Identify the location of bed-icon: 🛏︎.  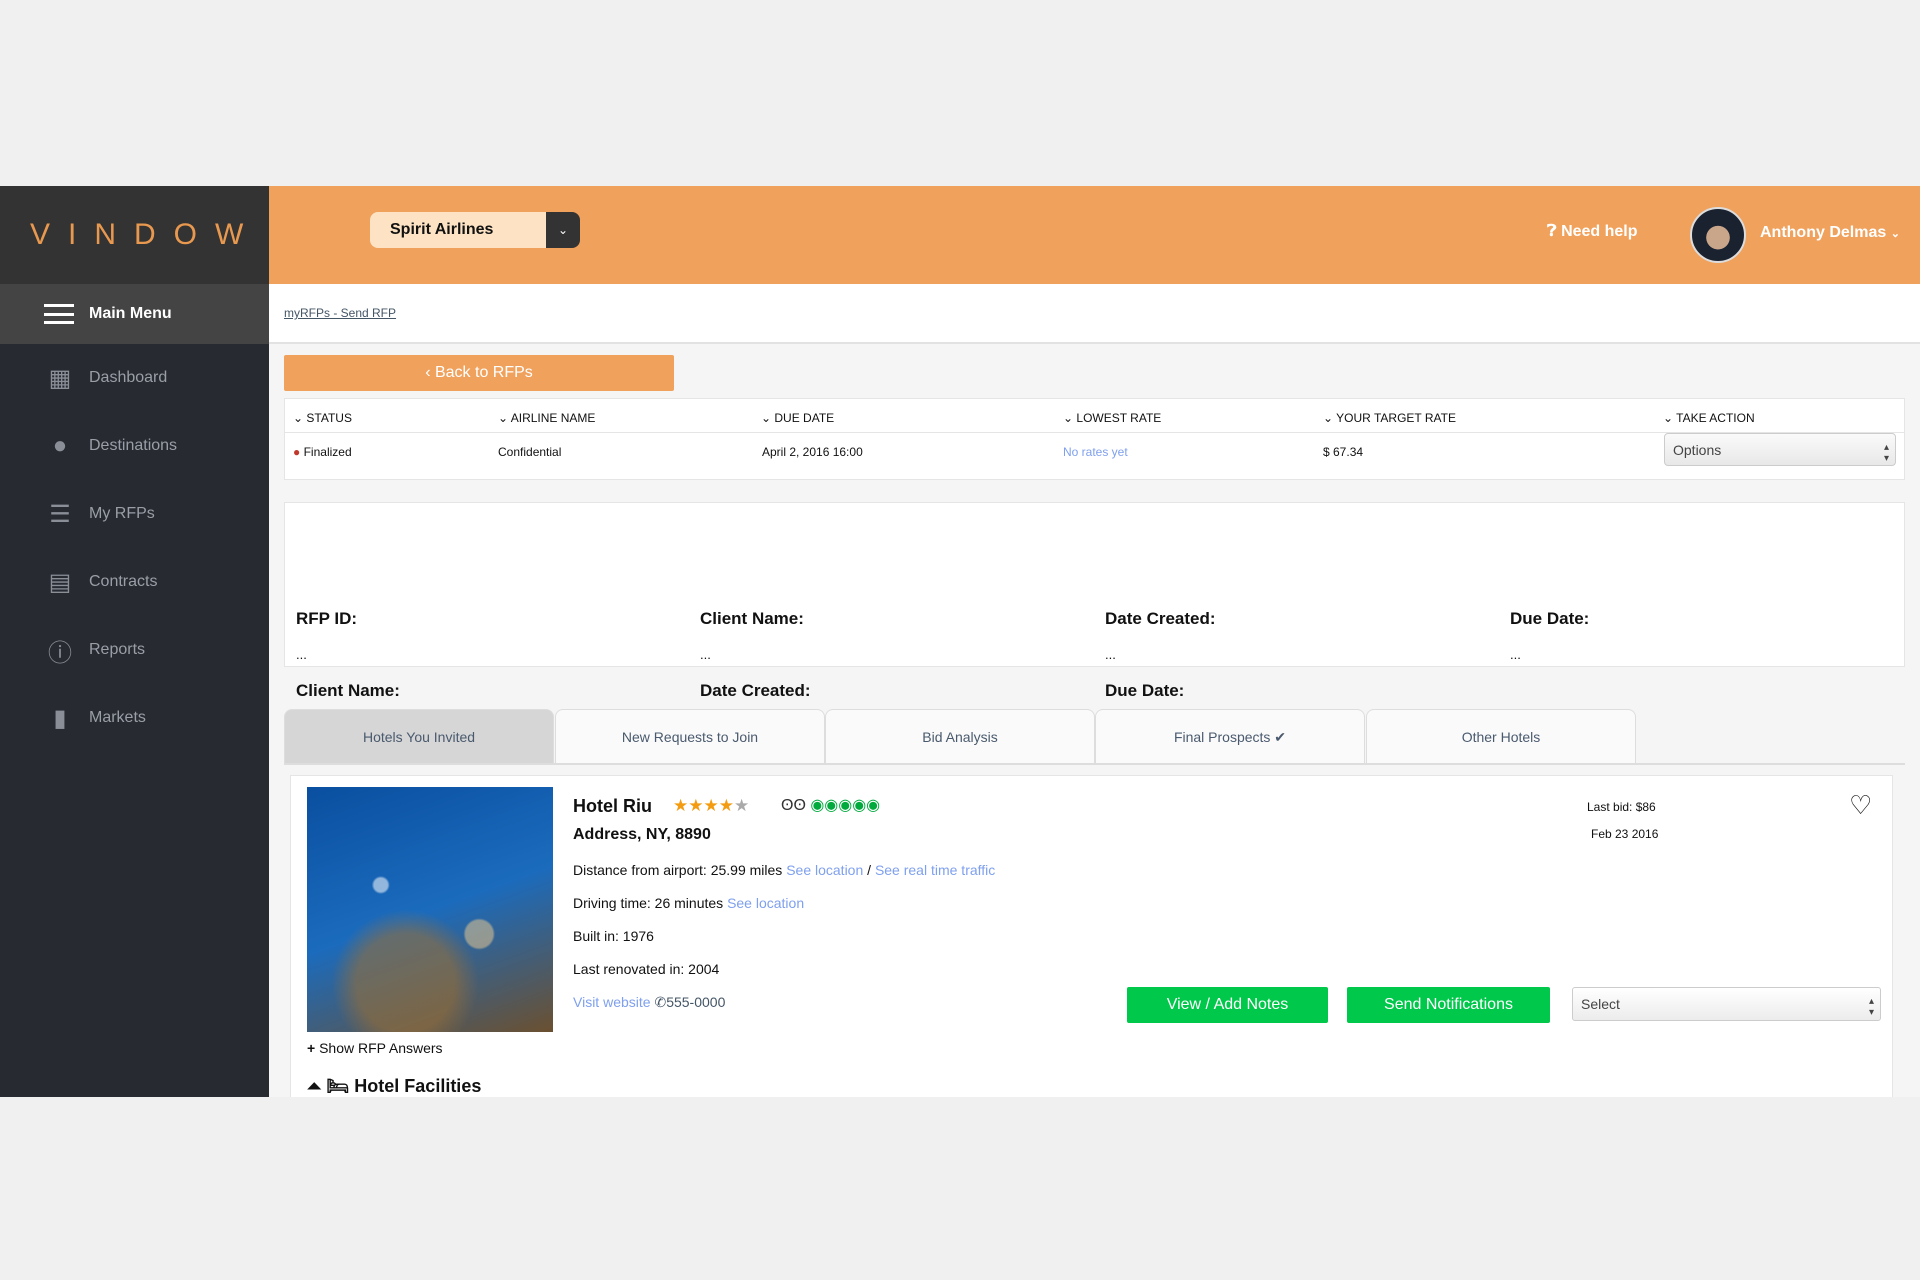
(338, 1086).